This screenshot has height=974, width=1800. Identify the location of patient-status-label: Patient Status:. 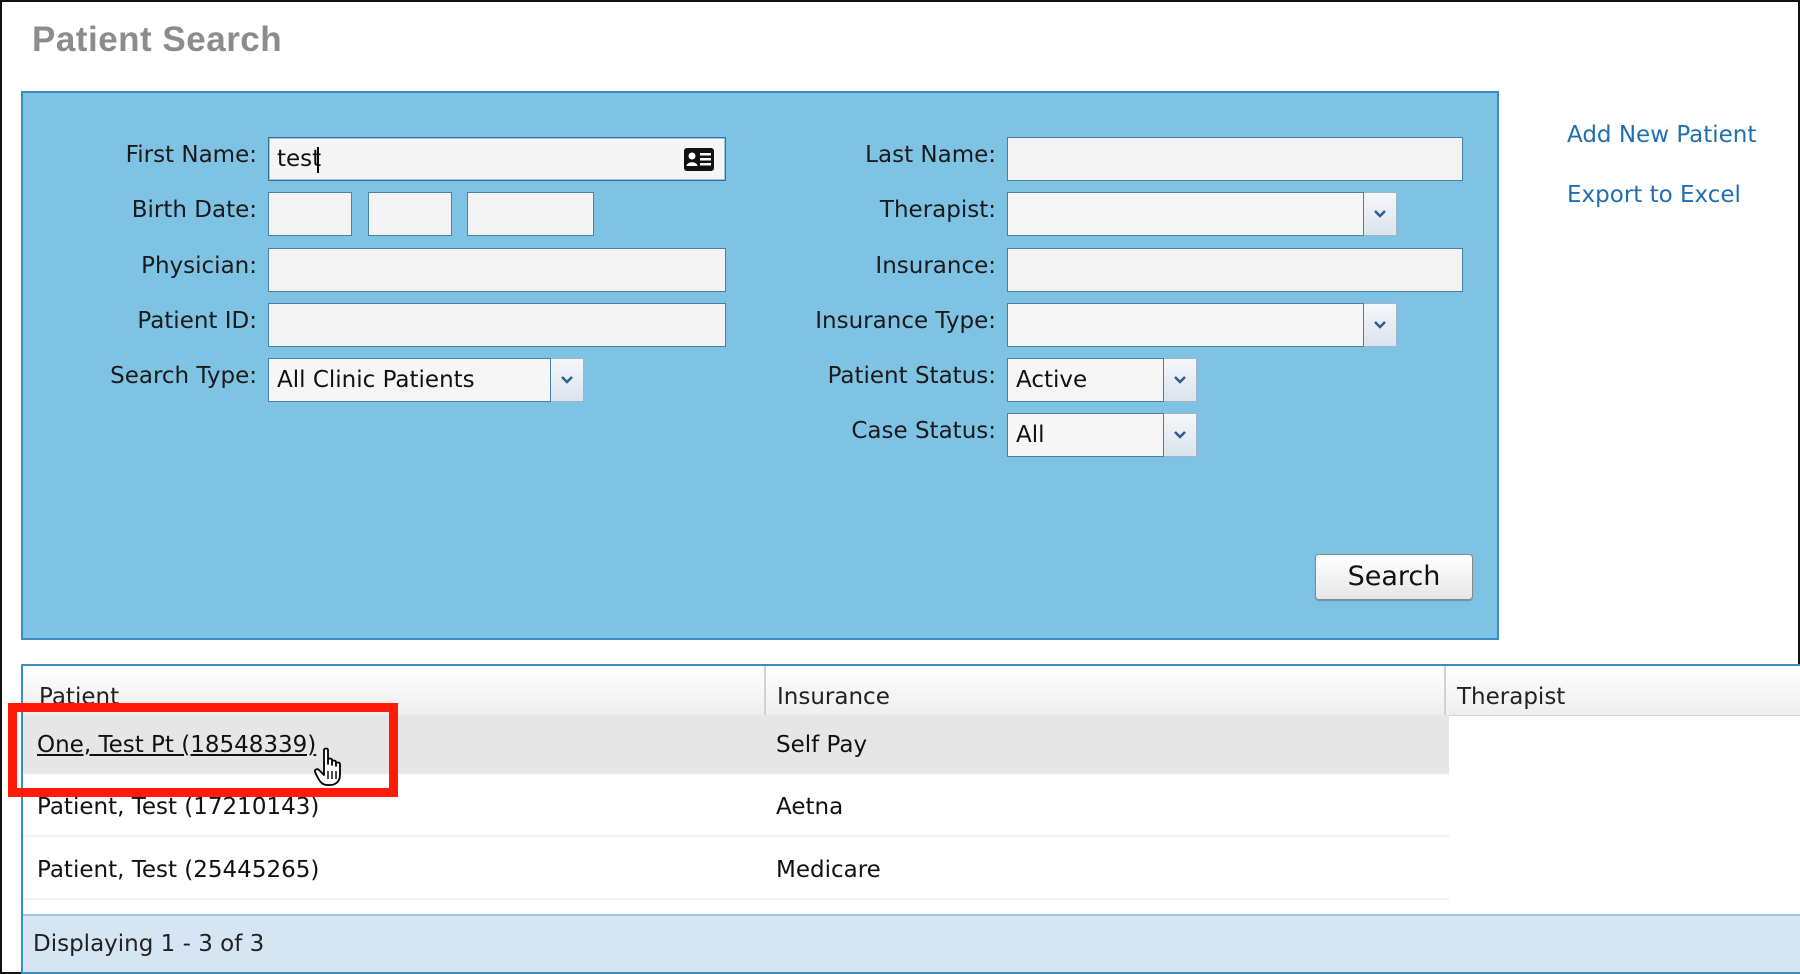
(911, 376).